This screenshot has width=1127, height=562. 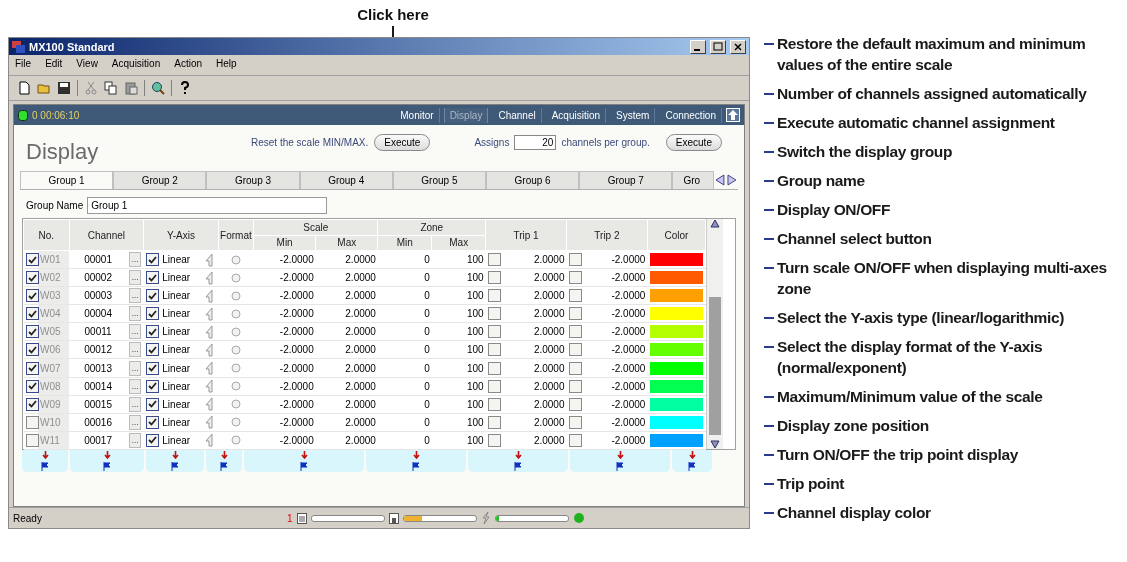 I want to click on copy-icon, so click(x=111, y=88).